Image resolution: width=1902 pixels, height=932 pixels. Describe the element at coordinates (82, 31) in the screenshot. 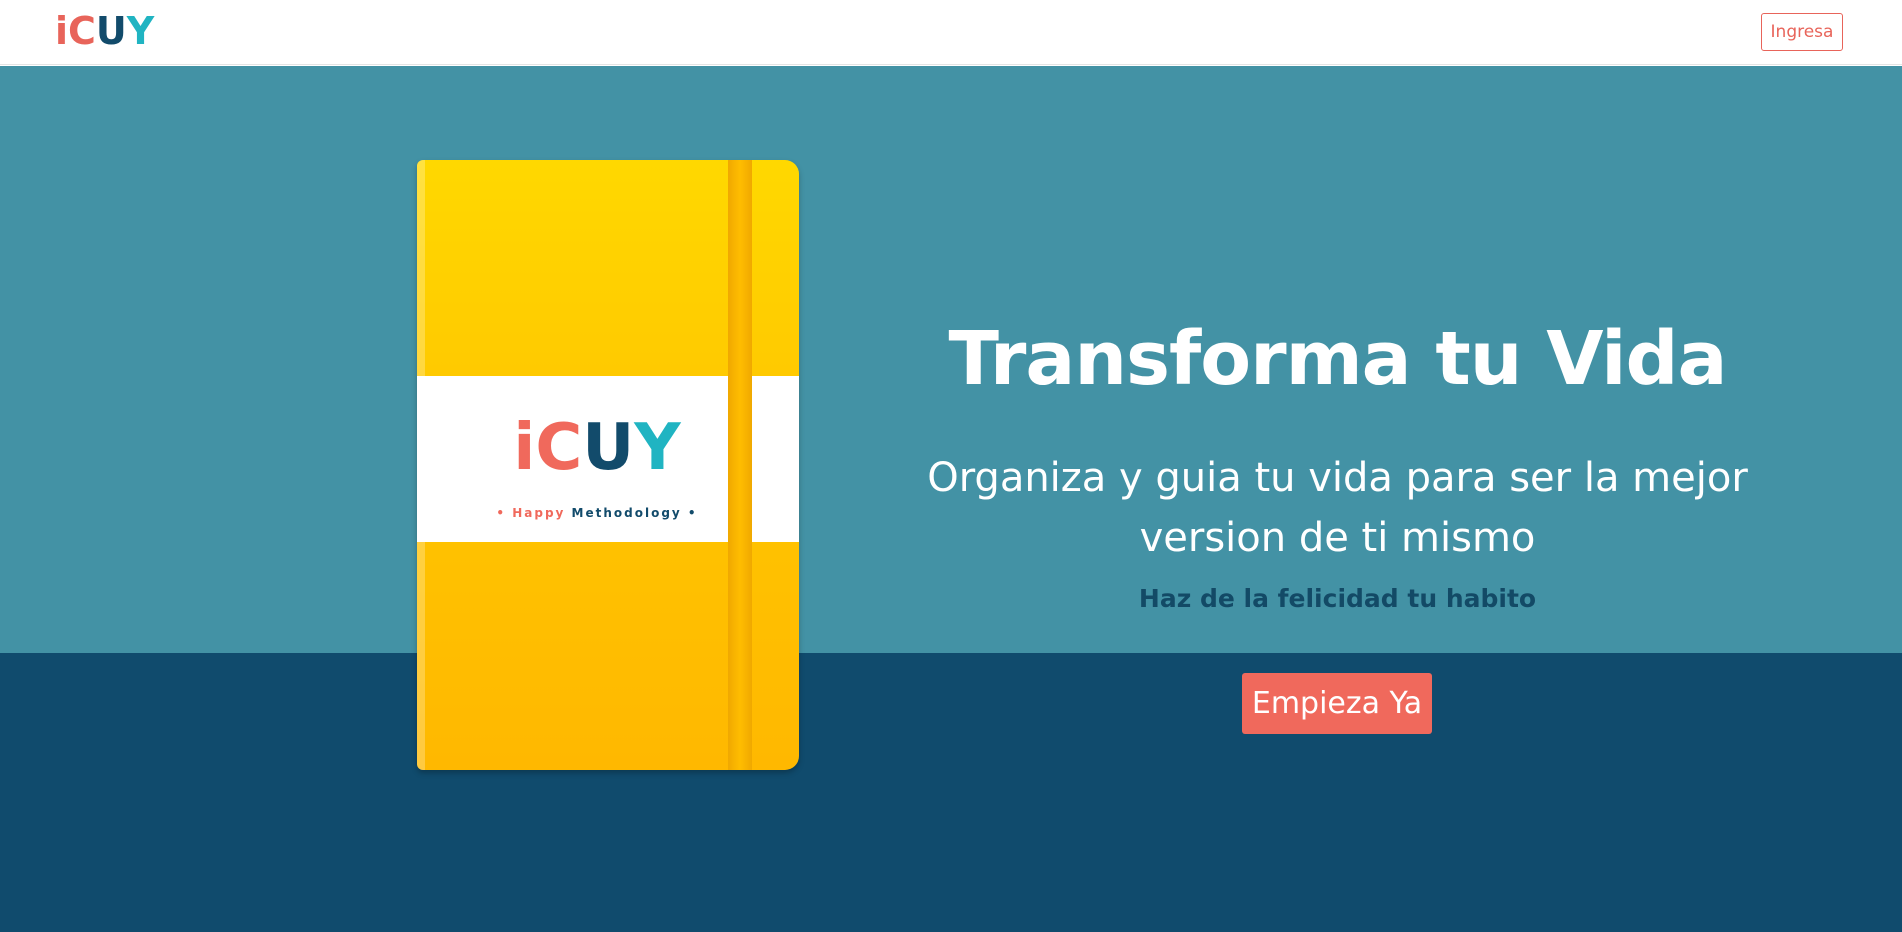

I see `logo-letter-c: C` at that location.